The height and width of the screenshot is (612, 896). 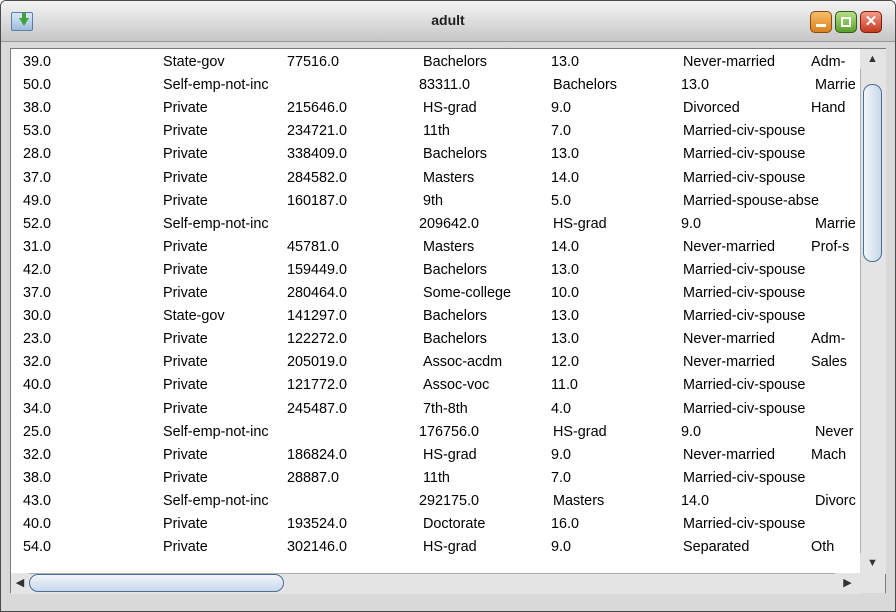 I want to click on table-cell: Sales, so click(x=829, y=362).